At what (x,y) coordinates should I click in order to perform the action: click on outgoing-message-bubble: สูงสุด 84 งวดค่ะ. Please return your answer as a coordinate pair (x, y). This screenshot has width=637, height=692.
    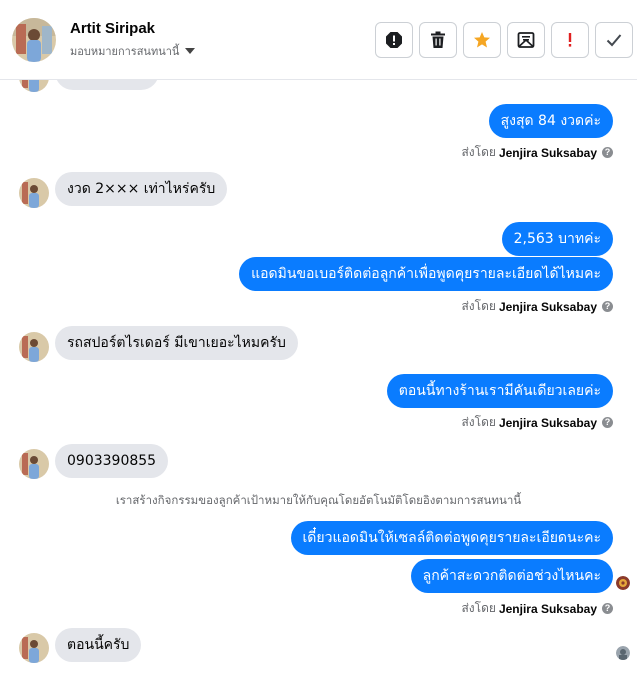
    Looking at the image, I should click on (550, 121).